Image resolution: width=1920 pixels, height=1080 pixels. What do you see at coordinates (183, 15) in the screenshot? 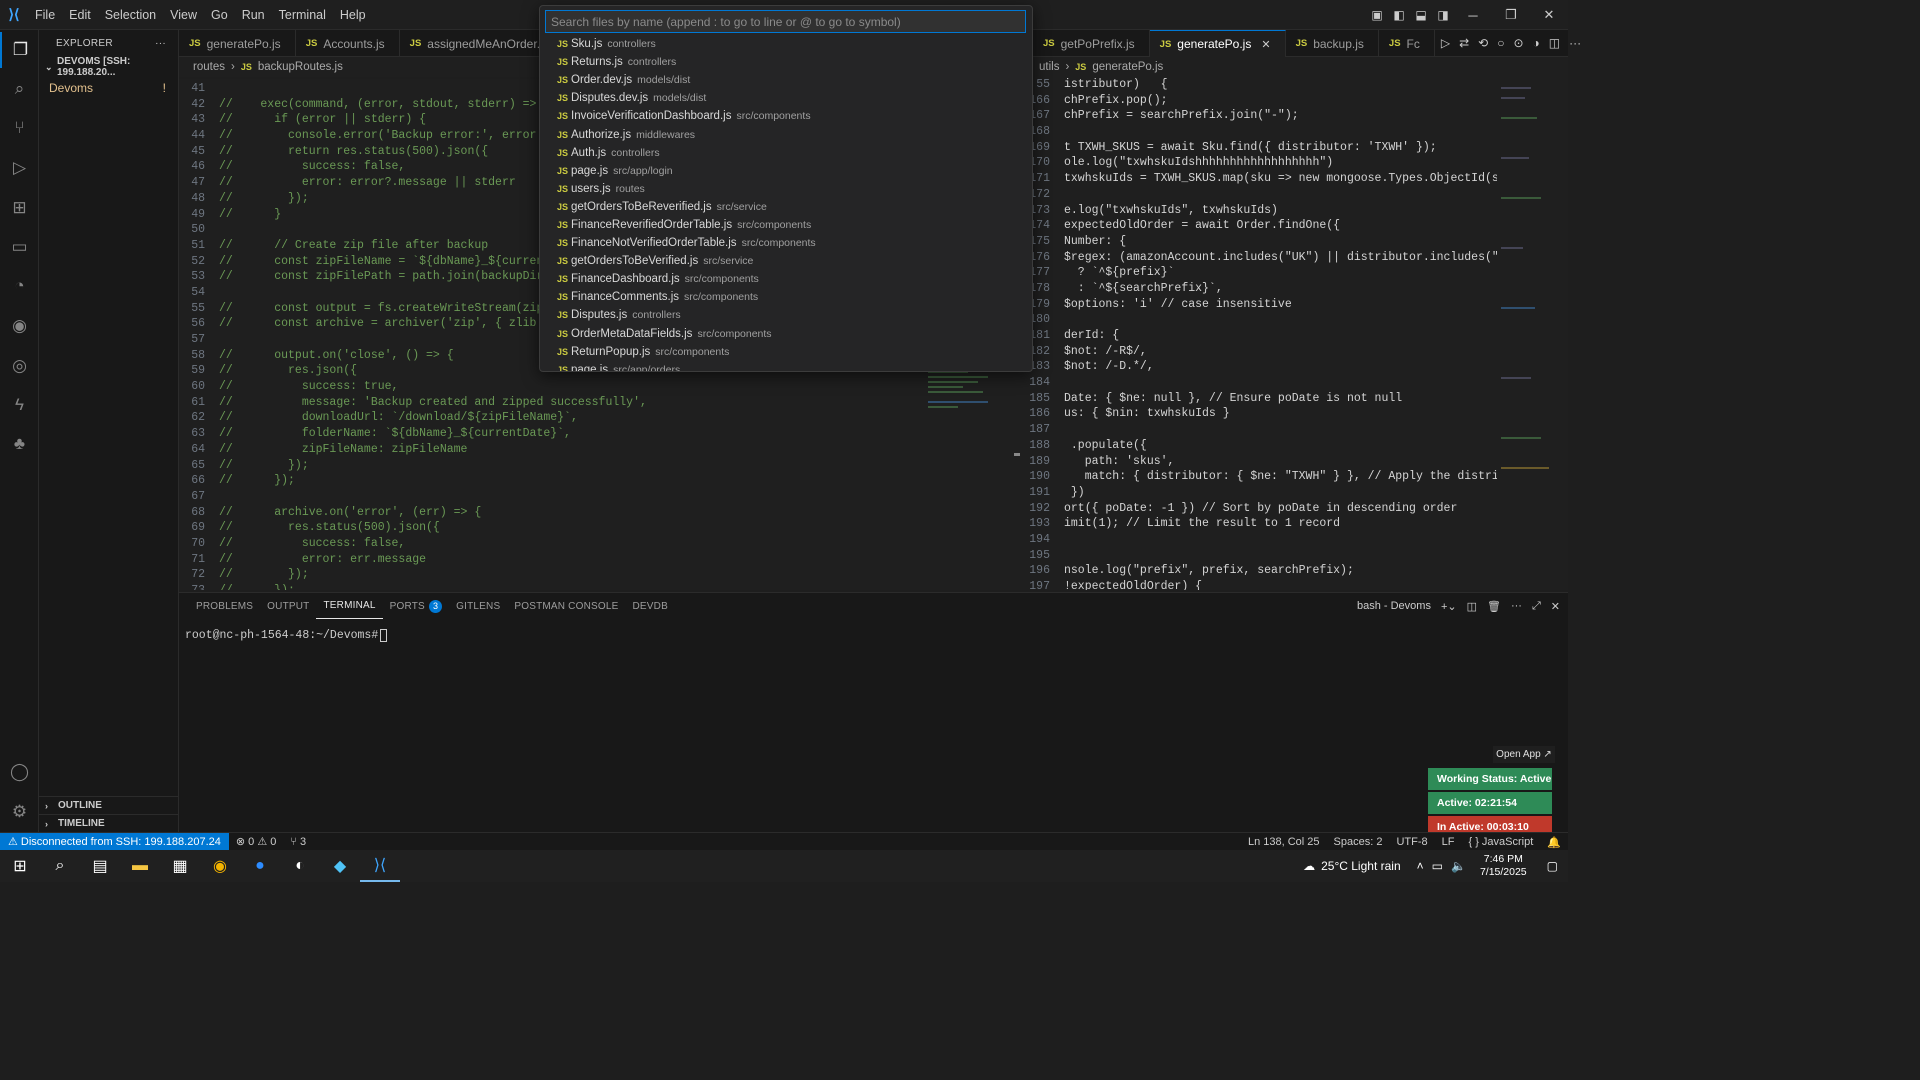
I see `menu-item-view: View` at bounding box center [183, 15].